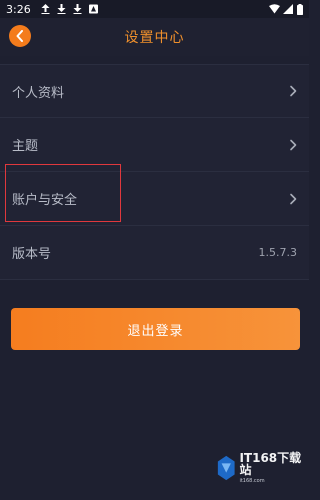 The width and height of the screenshot is (320, 500). I want to click on menu-item-label: 版本号, so click(32, 254).